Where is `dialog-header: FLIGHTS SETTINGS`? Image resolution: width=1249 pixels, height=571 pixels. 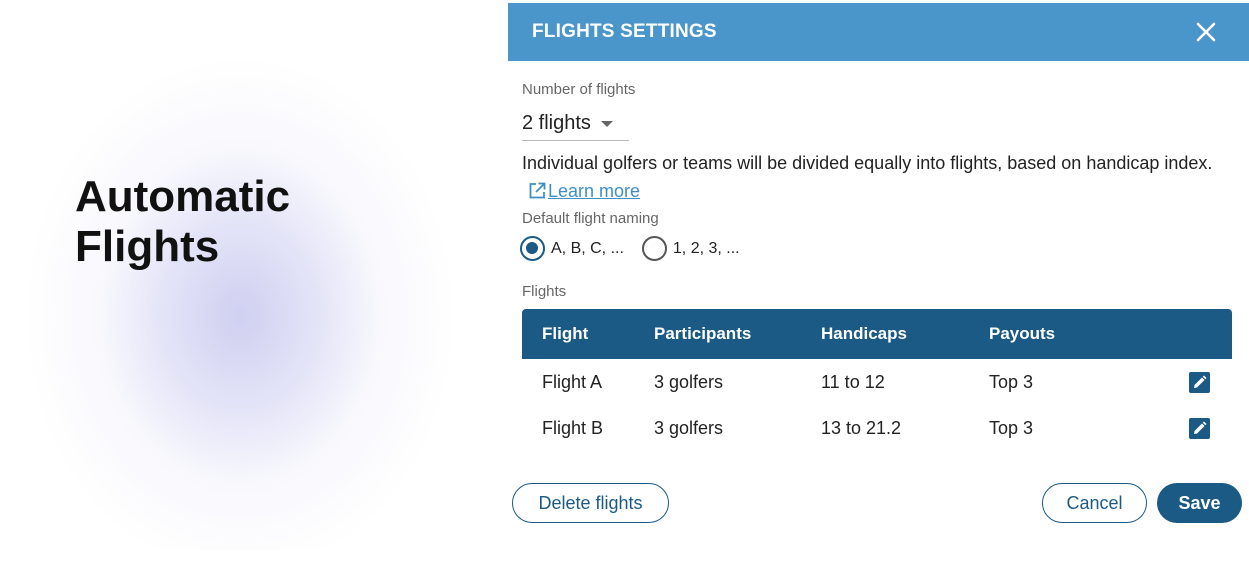
dialog-header: FLIGHTS SETTINGS is located at coordinates (878, 32).